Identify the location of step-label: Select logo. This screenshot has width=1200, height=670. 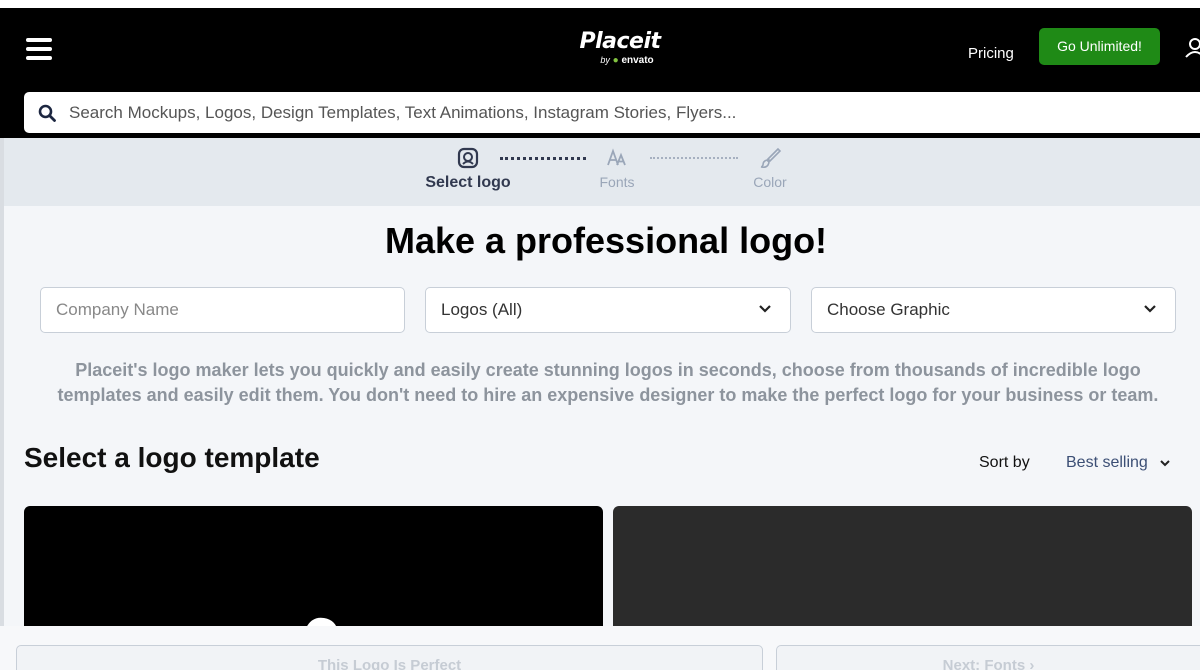
(468, 182).